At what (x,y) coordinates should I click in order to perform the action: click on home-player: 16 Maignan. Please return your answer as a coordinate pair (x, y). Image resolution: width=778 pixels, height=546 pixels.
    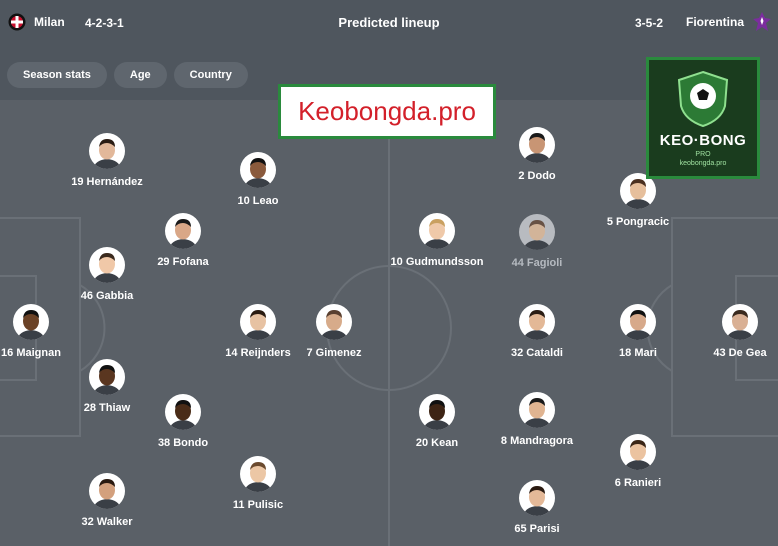
    Looking at the image, I should click on (43, 331).